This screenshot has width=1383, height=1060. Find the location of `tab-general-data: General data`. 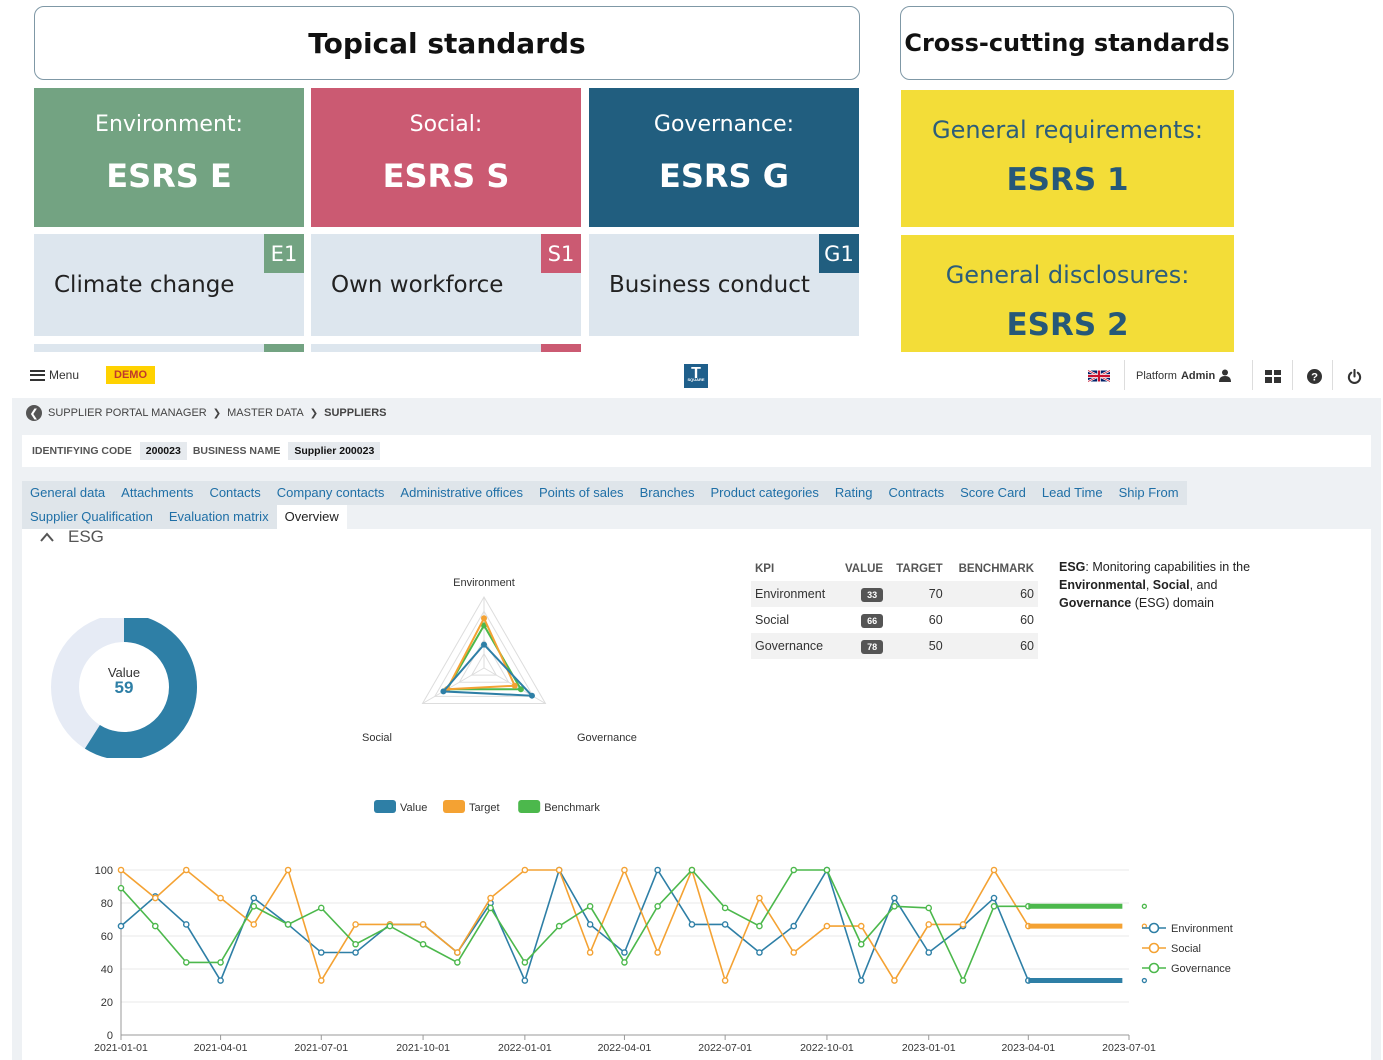

tab-general-data: General data is located at coordinates (68, 493).